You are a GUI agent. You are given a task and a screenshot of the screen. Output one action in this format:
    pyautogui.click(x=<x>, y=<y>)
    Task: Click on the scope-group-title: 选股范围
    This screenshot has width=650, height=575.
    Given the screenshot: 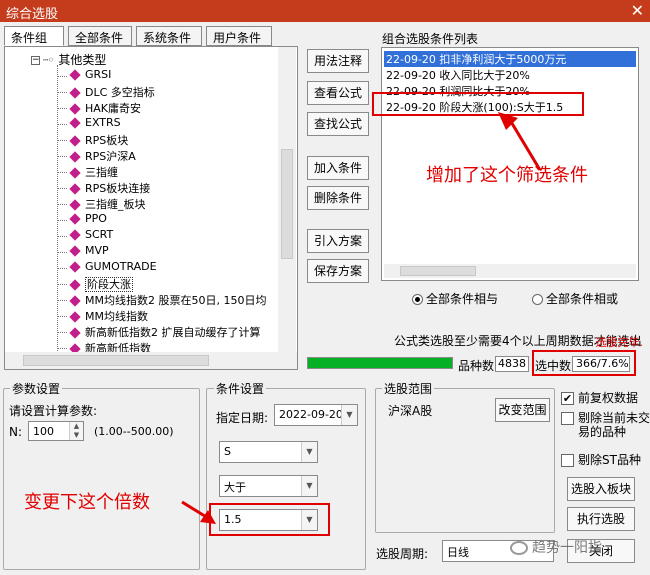 What is the action you would take?
    pyautogui.click(x=408, y=388)
    